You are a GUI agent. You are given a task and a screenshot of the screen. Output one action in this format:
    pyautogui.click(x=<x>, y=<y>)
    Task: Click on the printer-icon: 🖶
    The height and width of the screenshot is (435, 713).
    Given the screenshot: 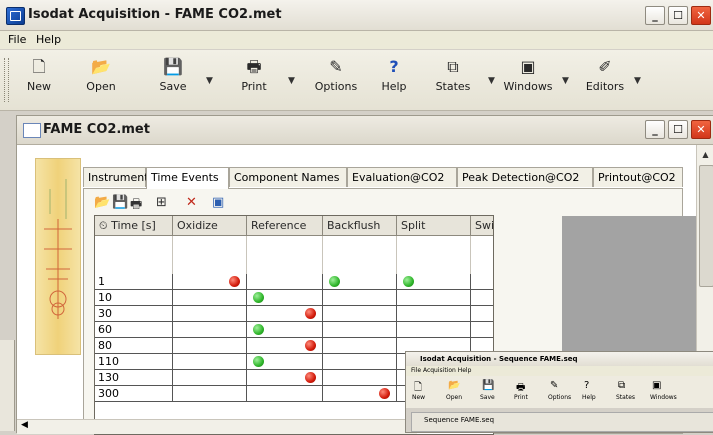 What is the action you would take?
    pyautogui.click(x=136, y=206)
    